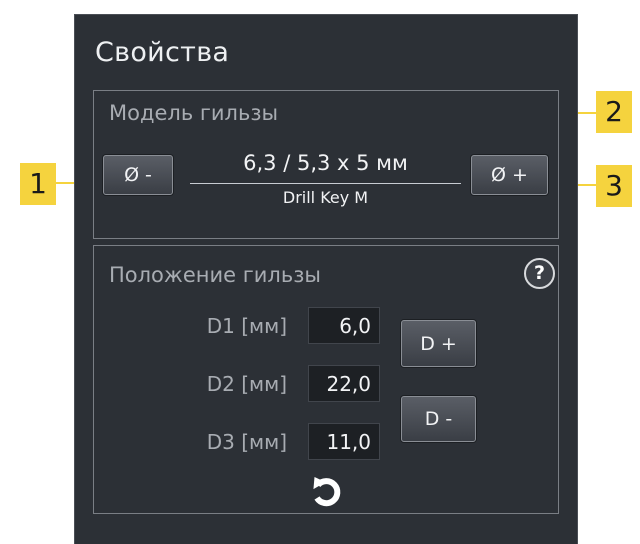  I want to click on d2-label: D2 [мм], so click(246, 384).